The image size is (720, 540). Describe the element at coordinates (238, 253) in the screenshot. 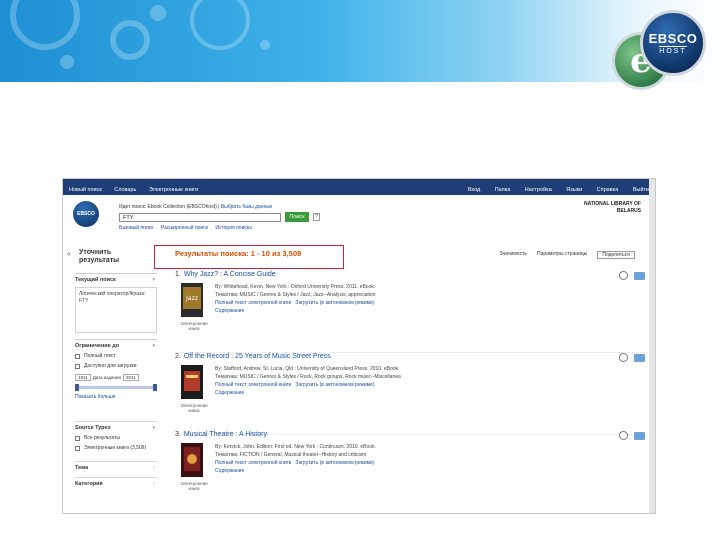

I see `results-count-header: Результаты поиска: 1 - 10 из 3,509` at that location.